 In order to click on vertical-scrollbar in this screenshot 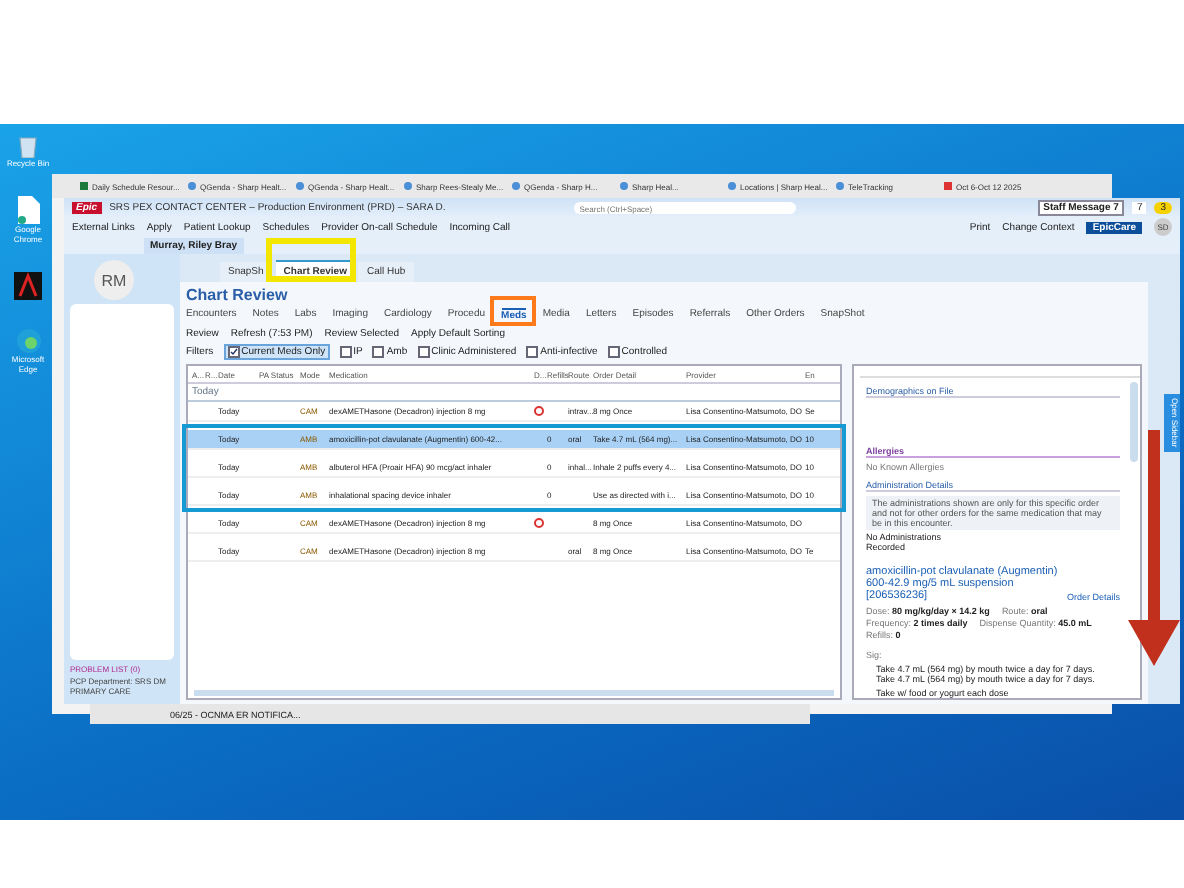, I will do `click(1134, 422)`.